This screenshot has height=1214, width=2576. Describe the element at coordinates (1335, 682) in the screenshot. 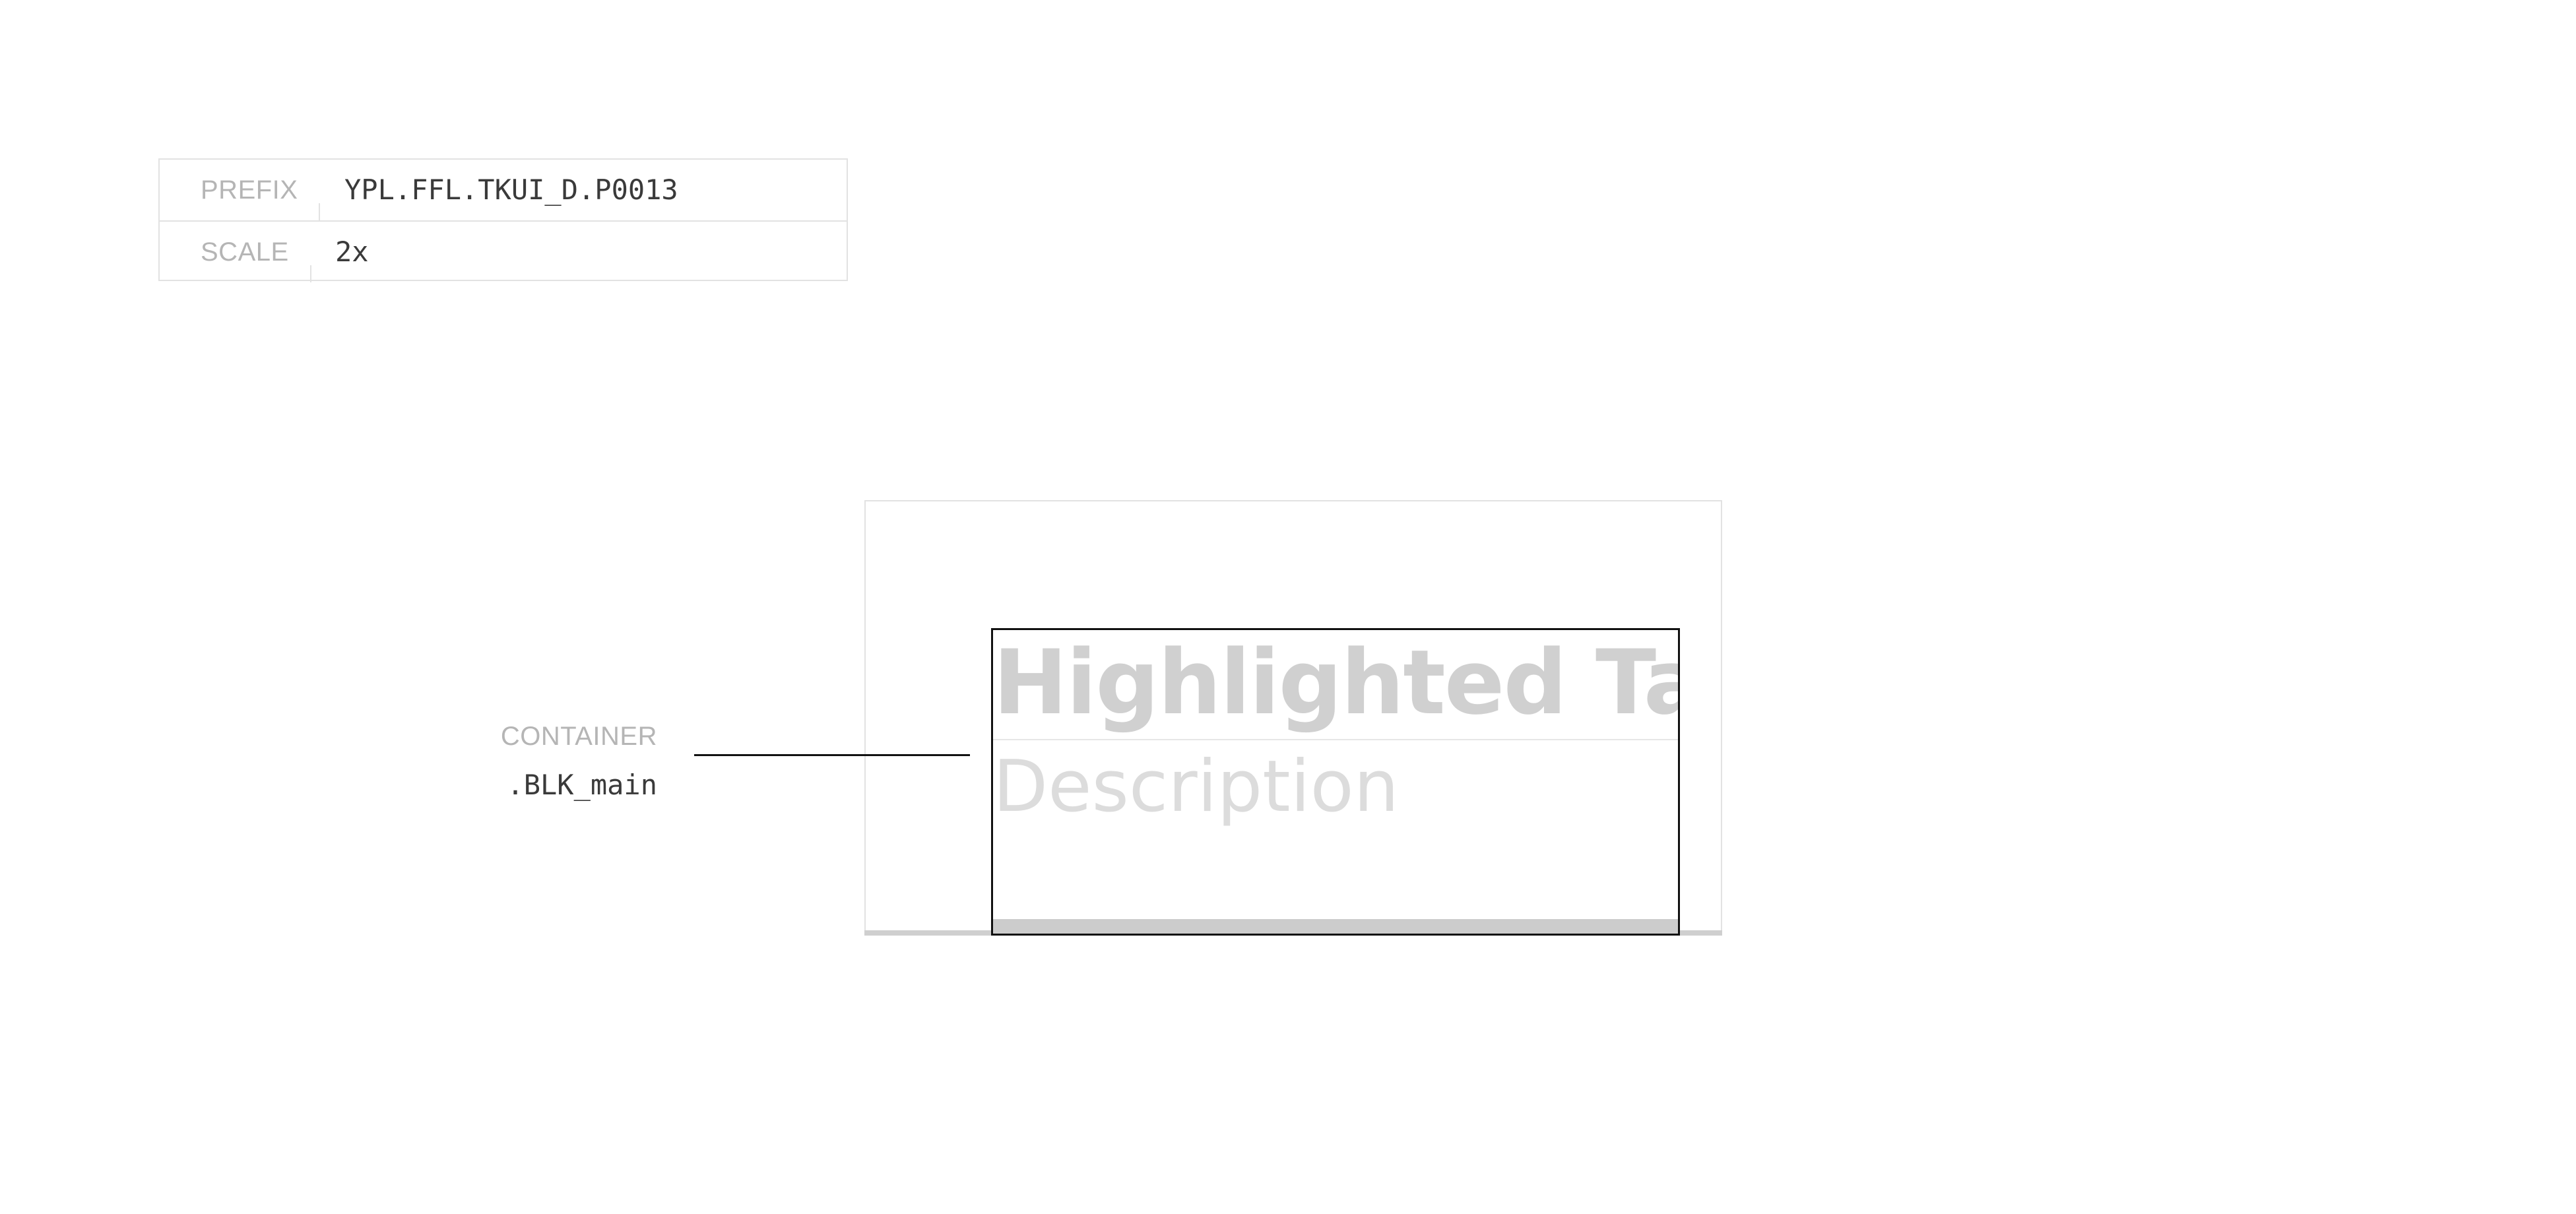

I see `tab-title: Highlighted Tab` at that location.